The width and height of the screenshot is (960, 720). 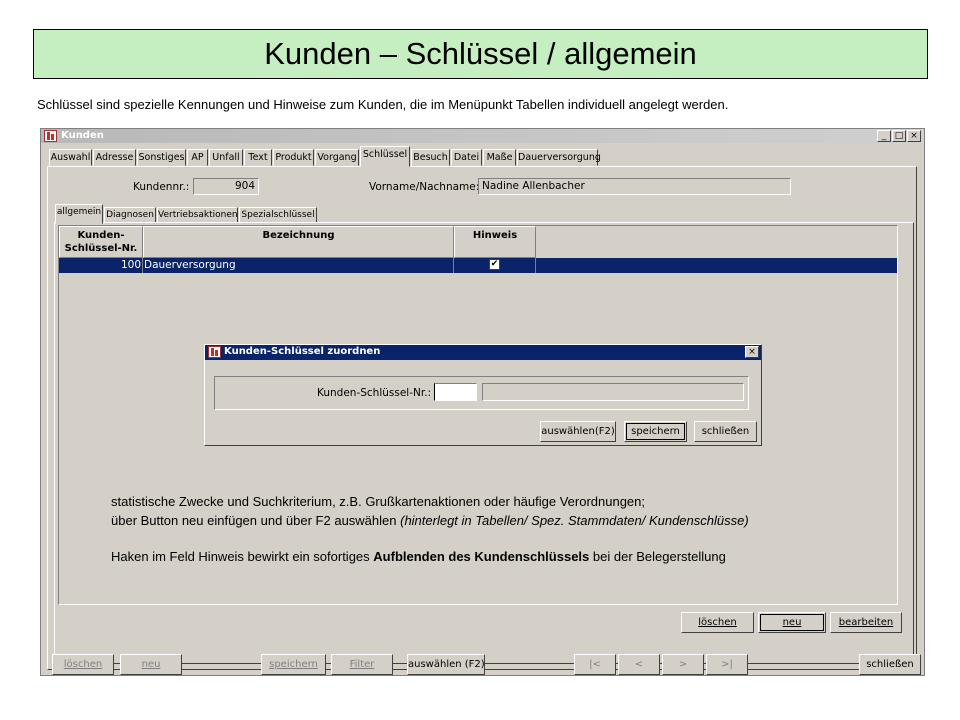 I want to click on bottom-delete-button: löschen, so click(x=83, y=664).